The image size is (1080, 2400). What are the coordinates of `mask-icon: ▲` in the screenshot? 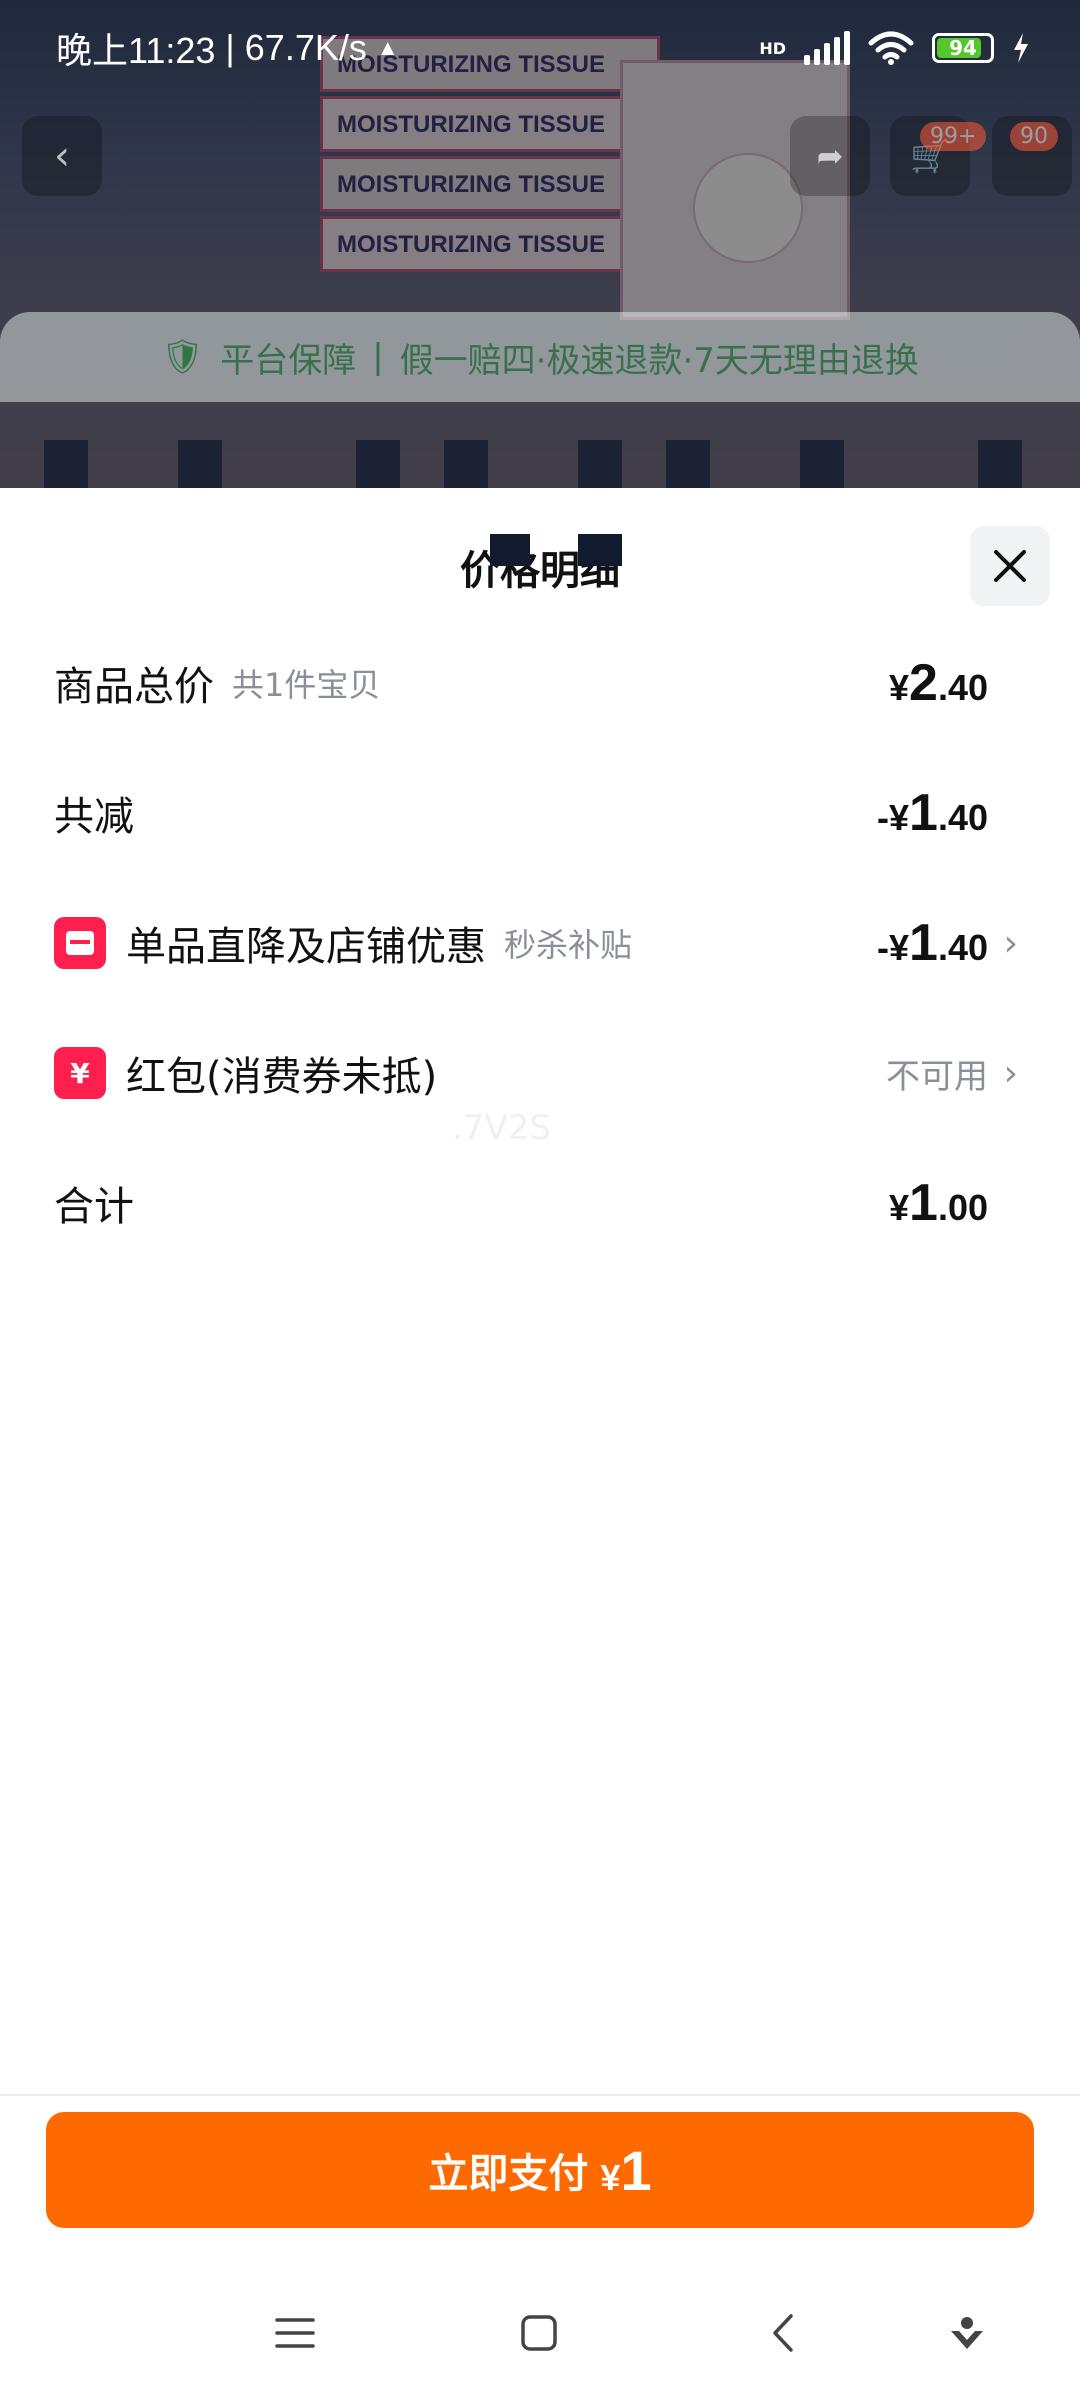 It's located at (387, 47).